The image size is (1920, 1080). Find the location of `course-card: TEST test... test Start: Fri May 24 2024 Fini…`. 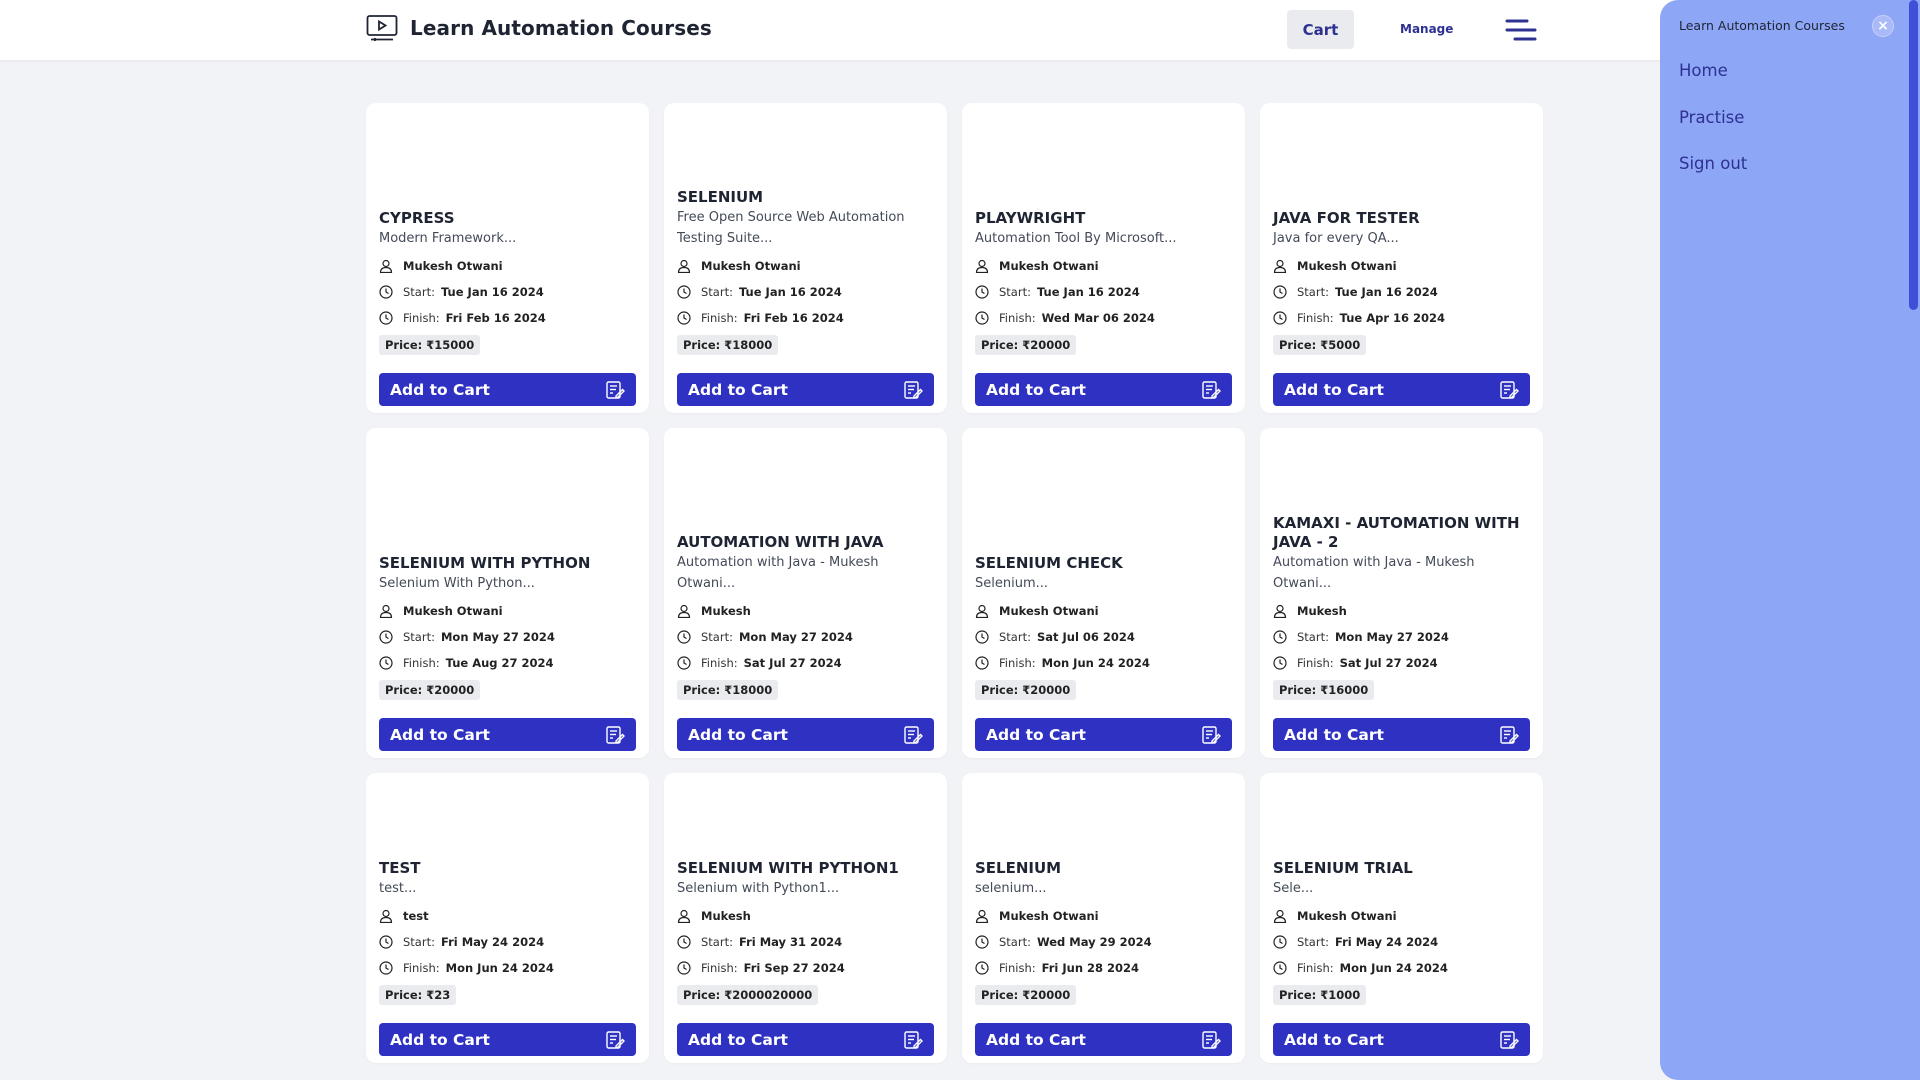

course-card: TEST test... test Start: Fri May 24 2024 Fini… is located at coordinates (507, 918).